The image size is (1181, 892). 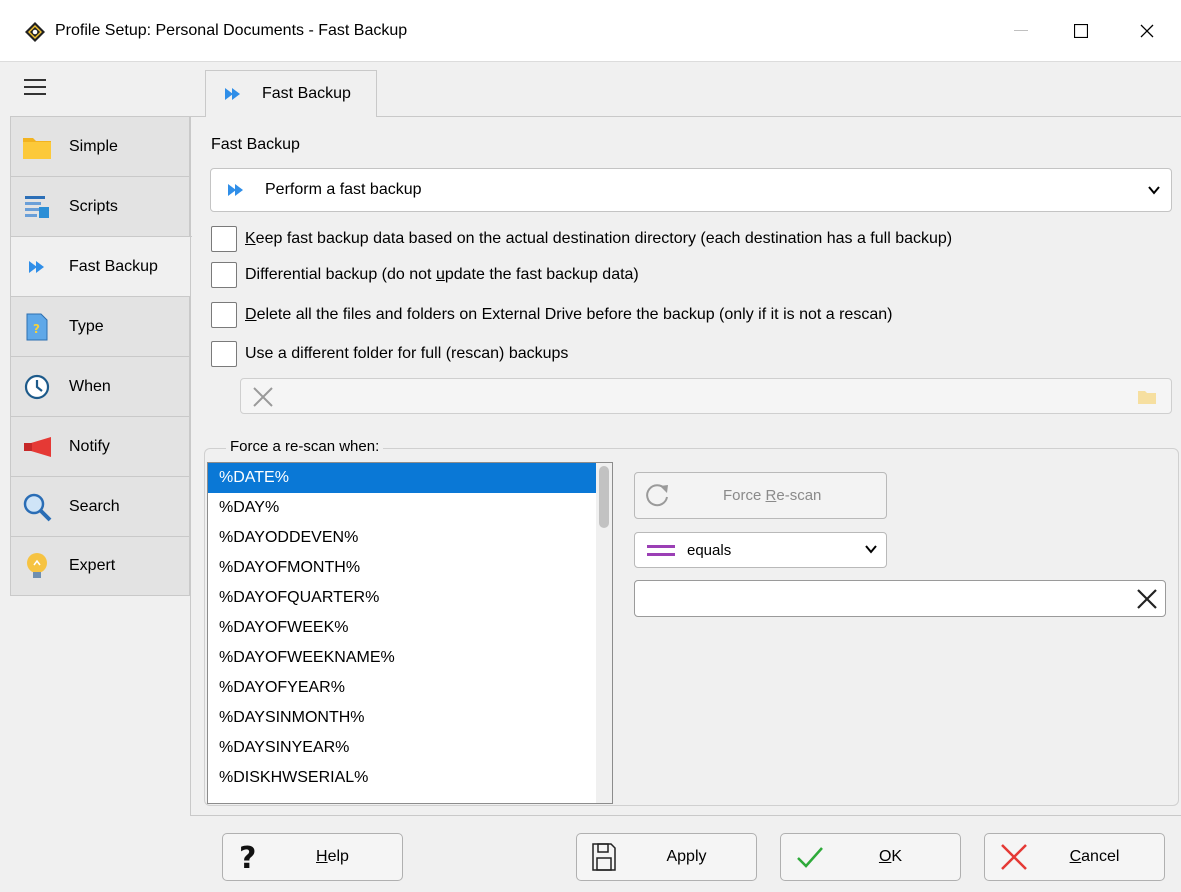 I want to click on app-logo-icon, so click(x=35, y=32).